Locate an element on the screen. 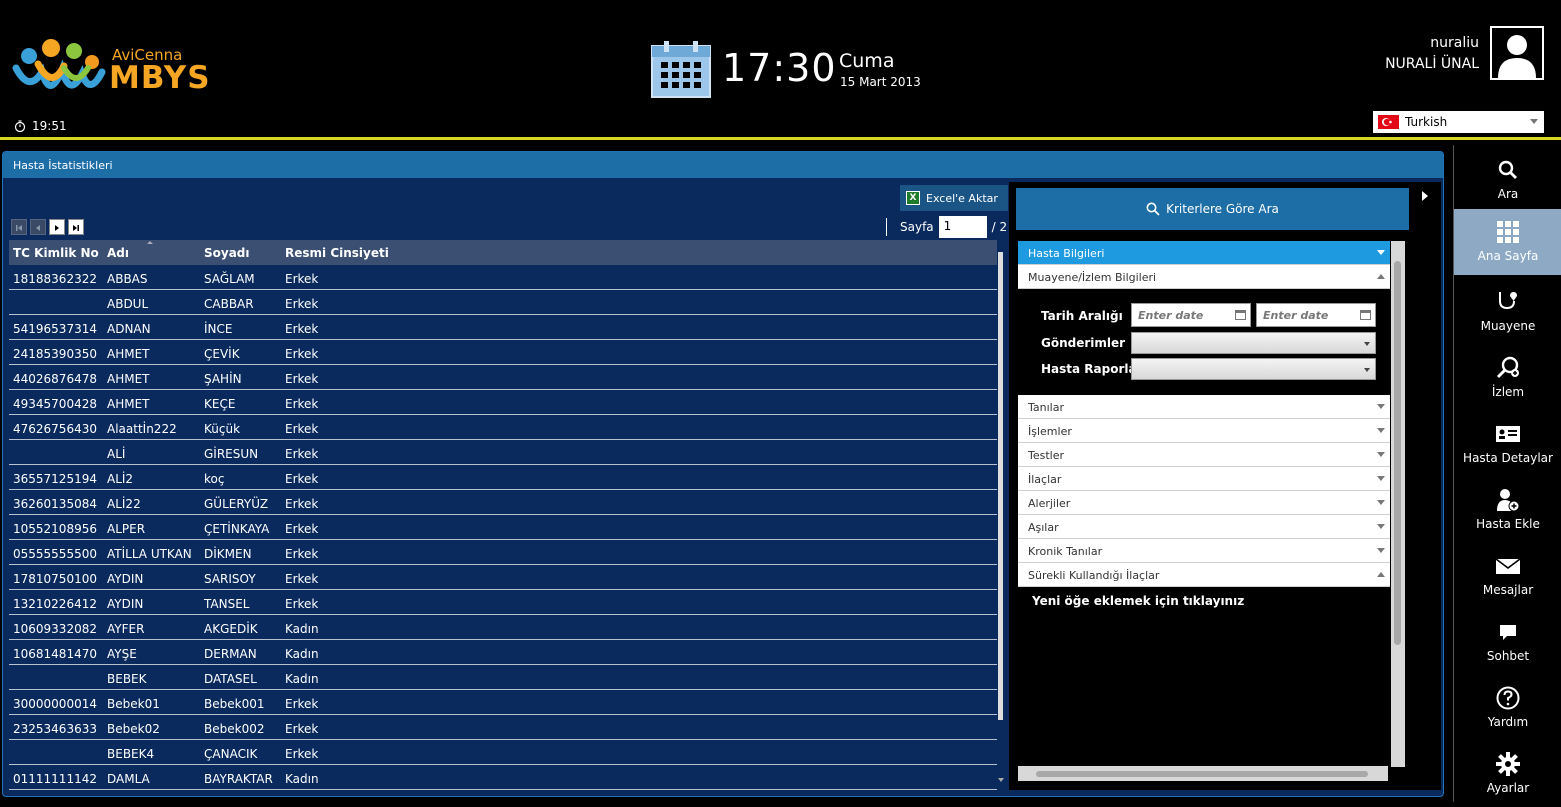 This screenshot has width=1561, height=807. next-page-button is located at coordinates (57, 227).